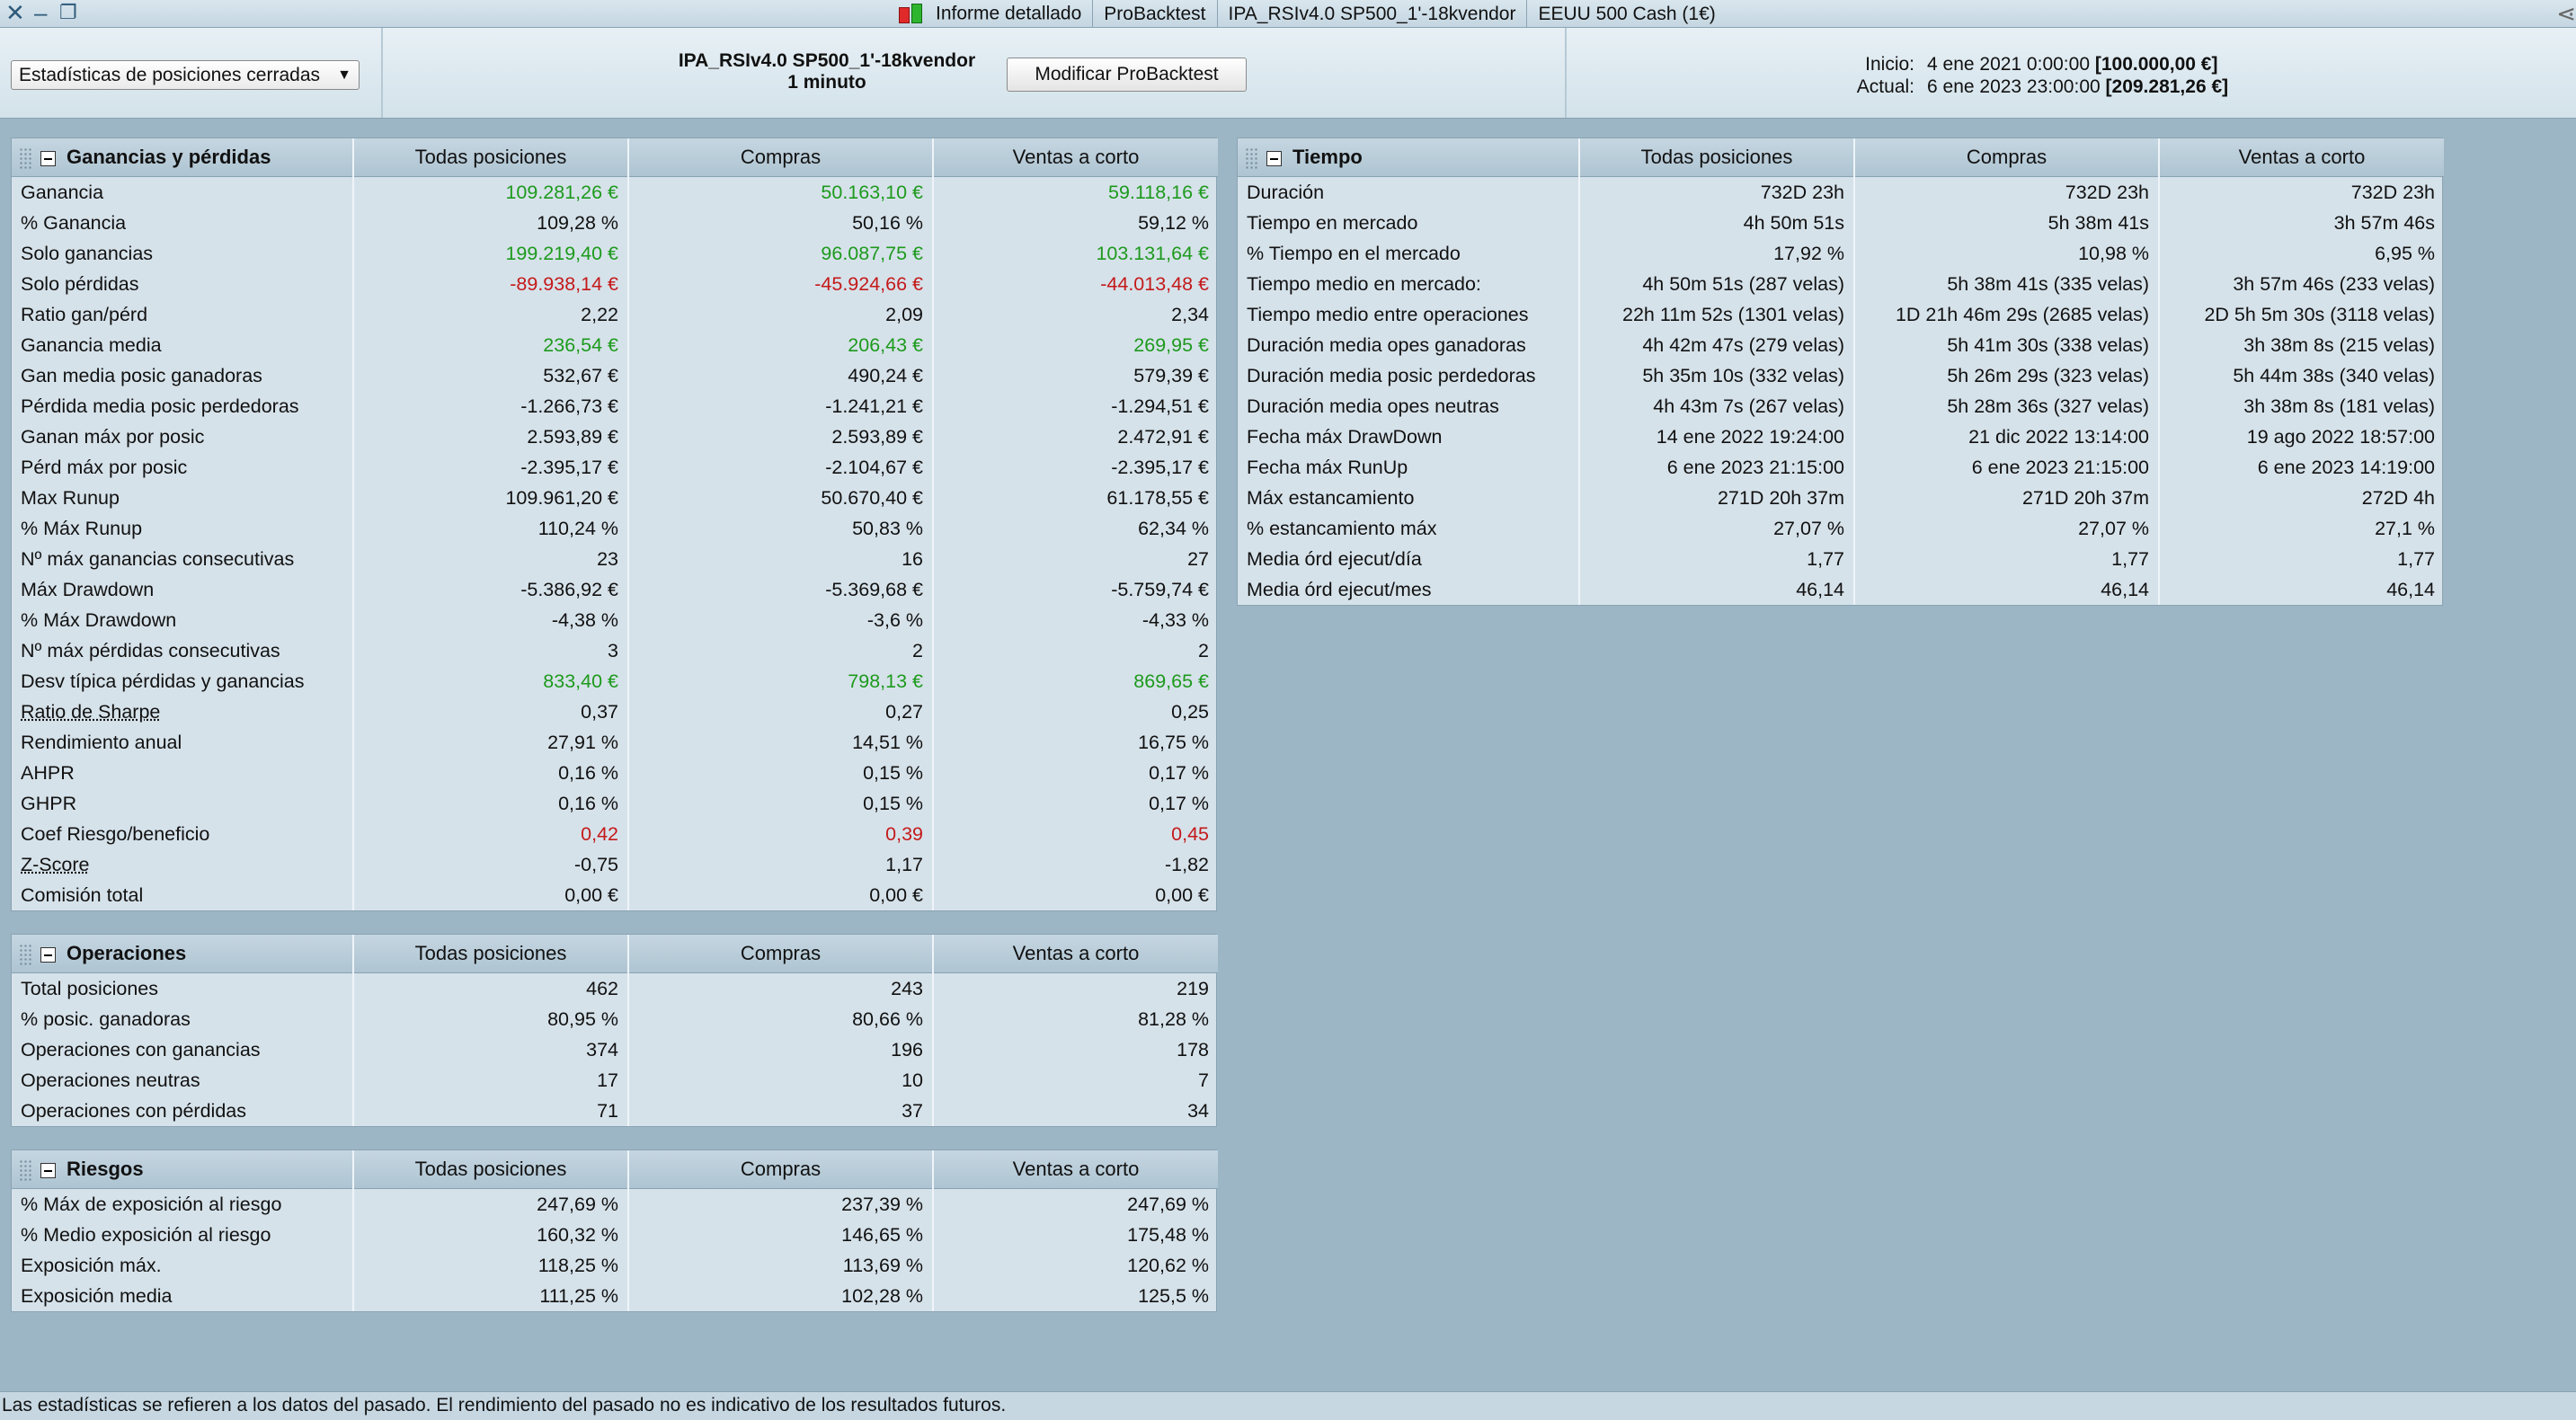  Describe the element at coordinates (781, 407) in the screenshot. I see `value-cell: -1.241,21 €` at that location.